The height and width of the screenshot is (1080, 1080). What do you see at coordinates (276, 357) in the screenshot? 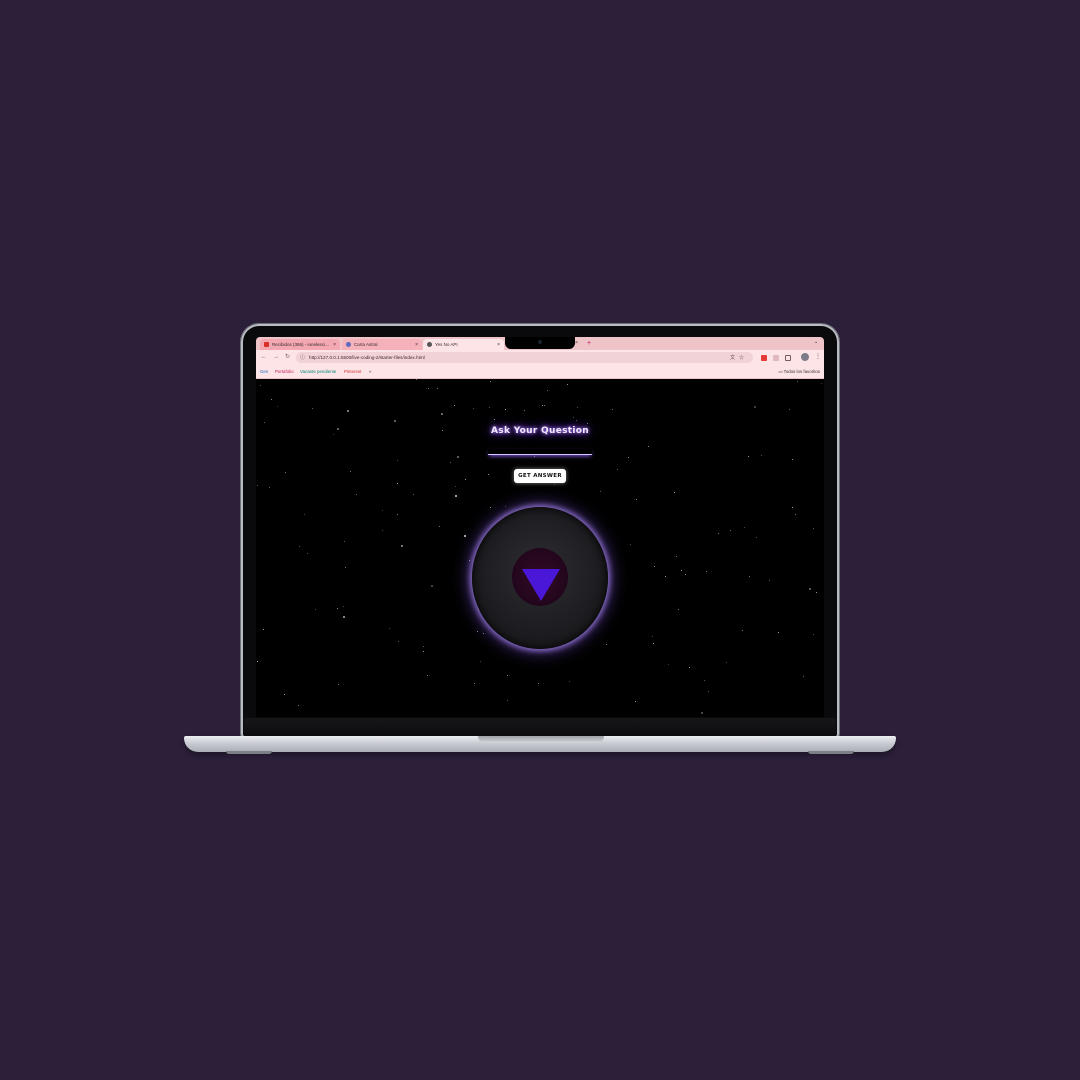
I see `forward-icon: →` at bounding box center [276, 357].